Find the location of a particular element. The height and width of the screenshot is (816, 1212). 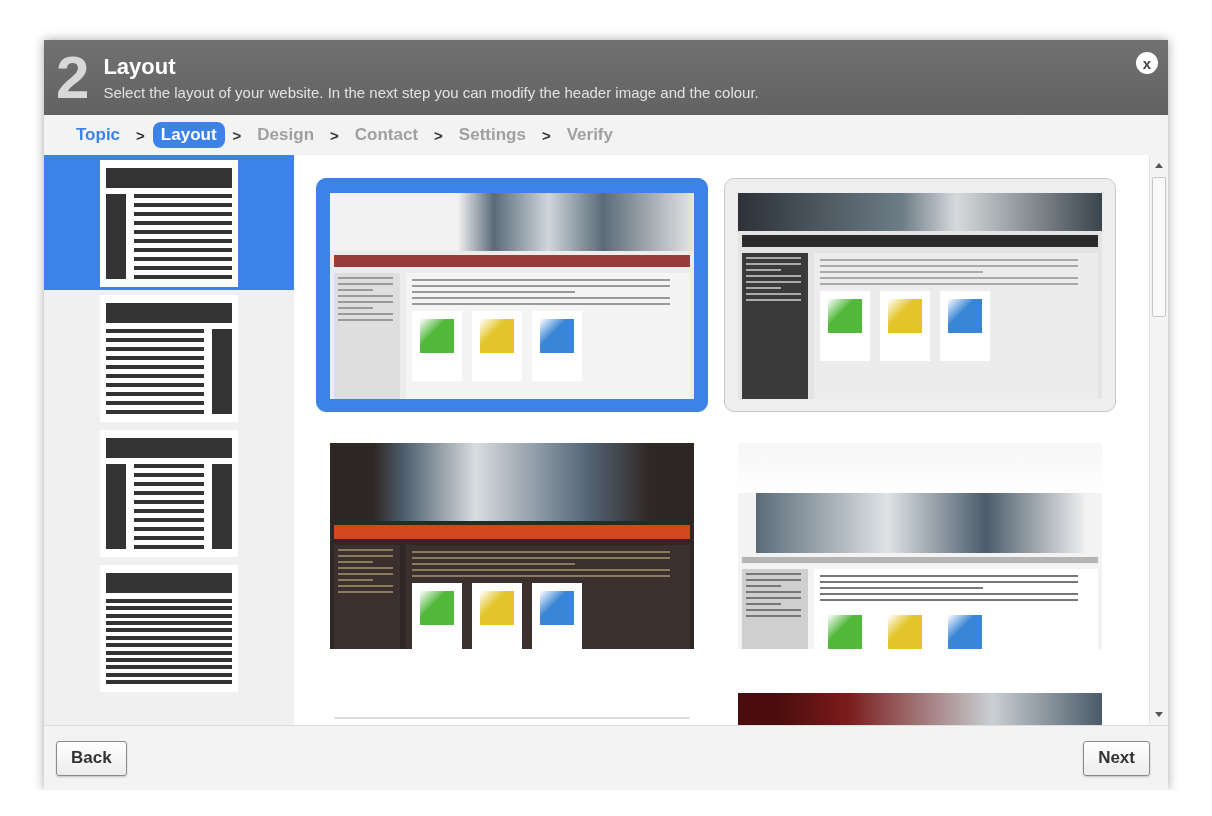

layout-option is located at coordinates (169, 222).